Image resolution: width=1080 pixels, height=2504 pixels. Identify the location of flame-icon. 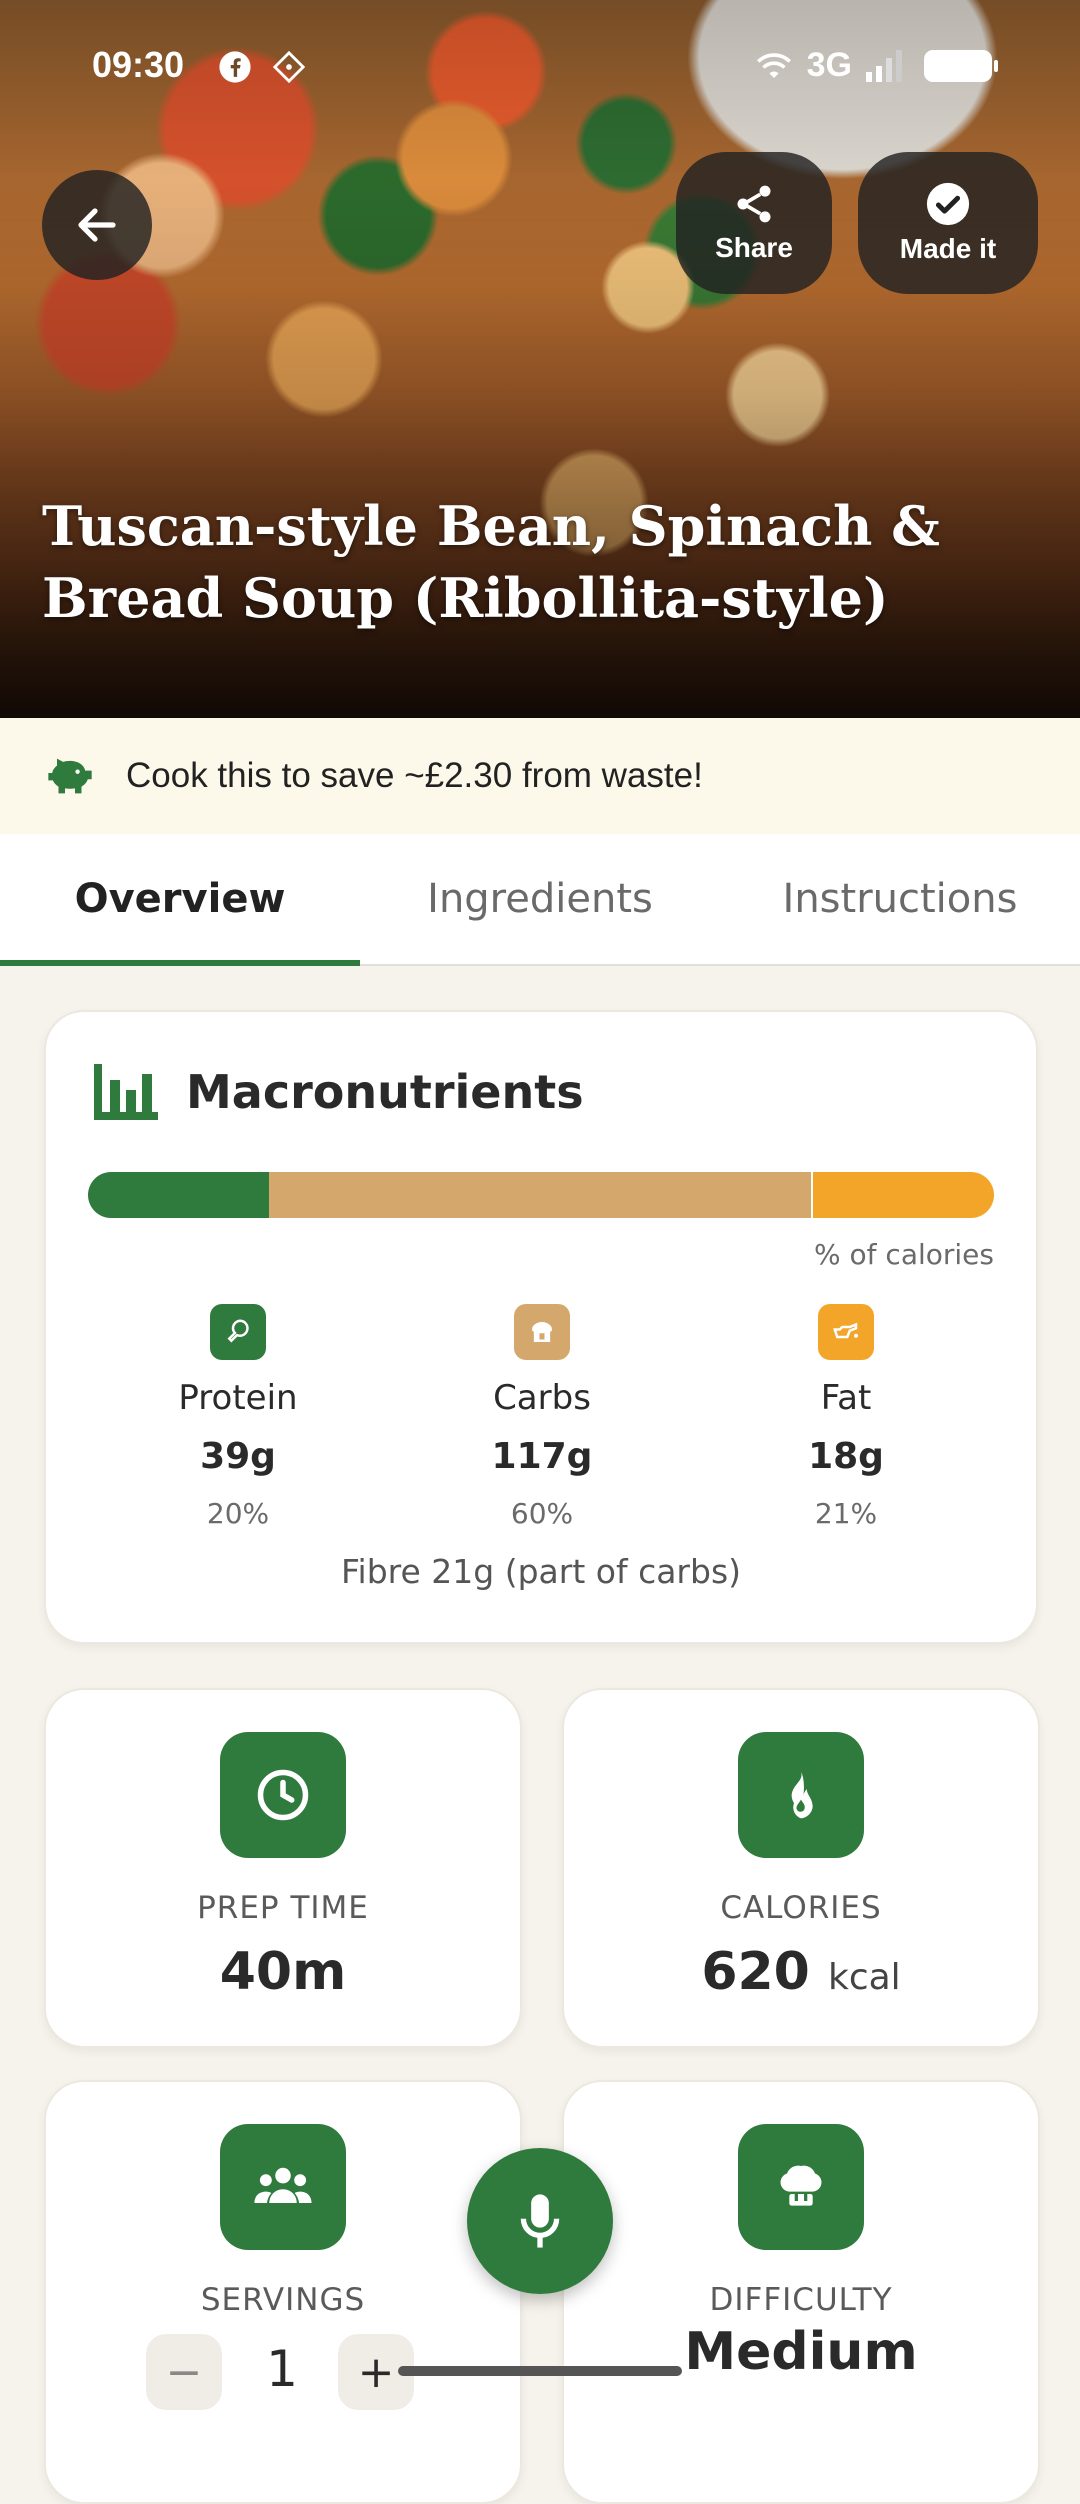
(801, 1795).